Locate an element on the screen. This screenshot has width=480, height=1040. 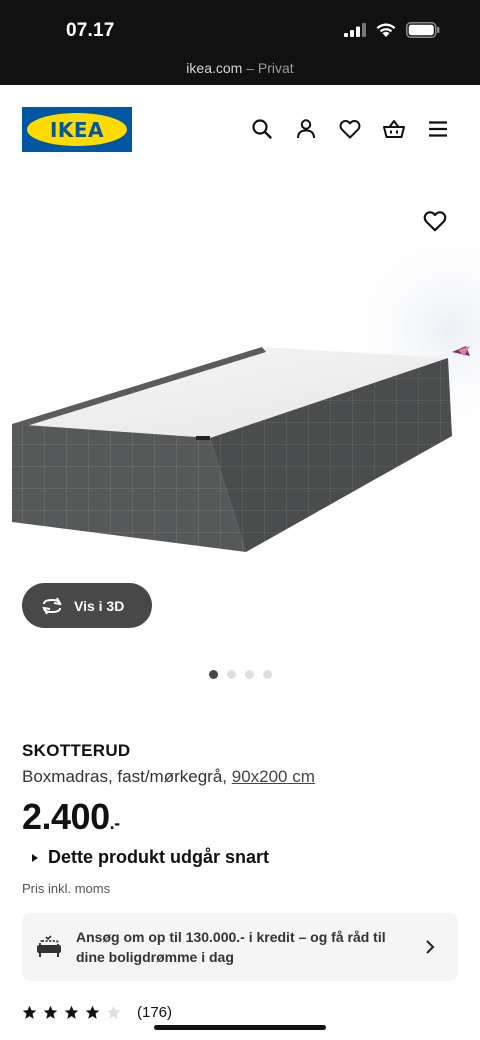
caret-right-icon is located at coordinates (35, 857).